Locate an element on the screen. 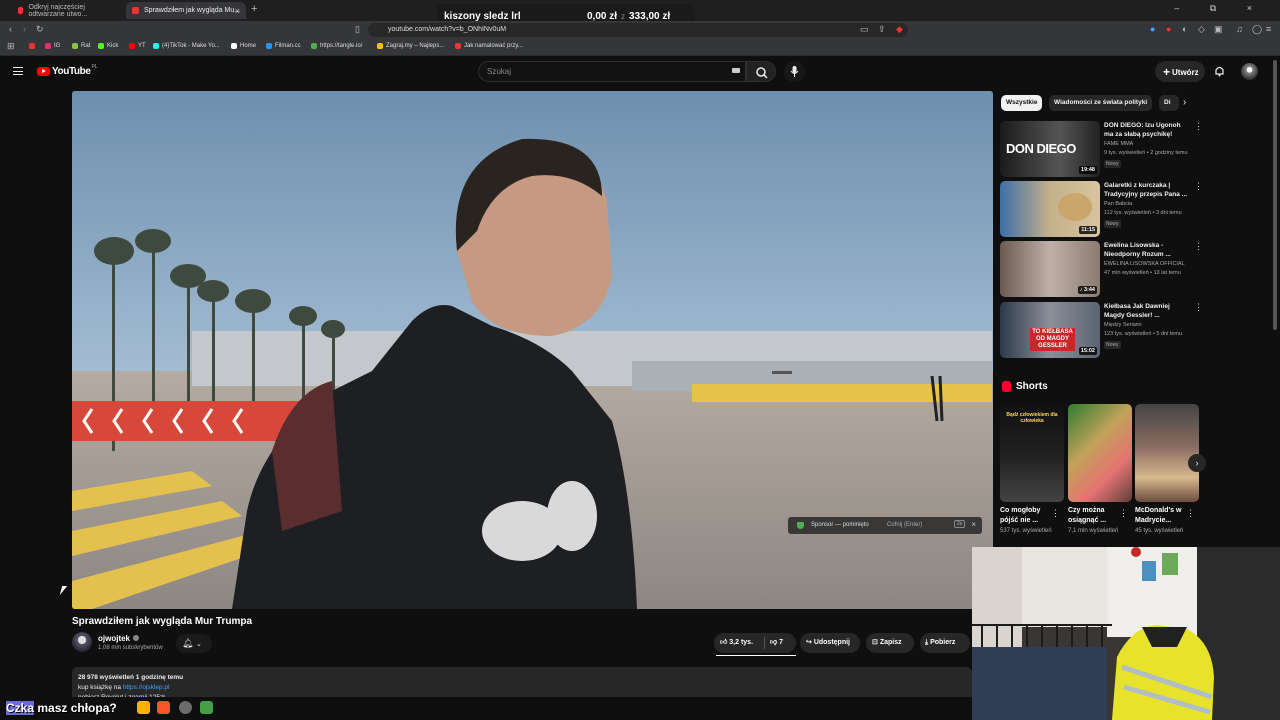 The height and width of the screenshot is (720, 1280). extension-icon: ▣ is located at coordinates (1218, 29).